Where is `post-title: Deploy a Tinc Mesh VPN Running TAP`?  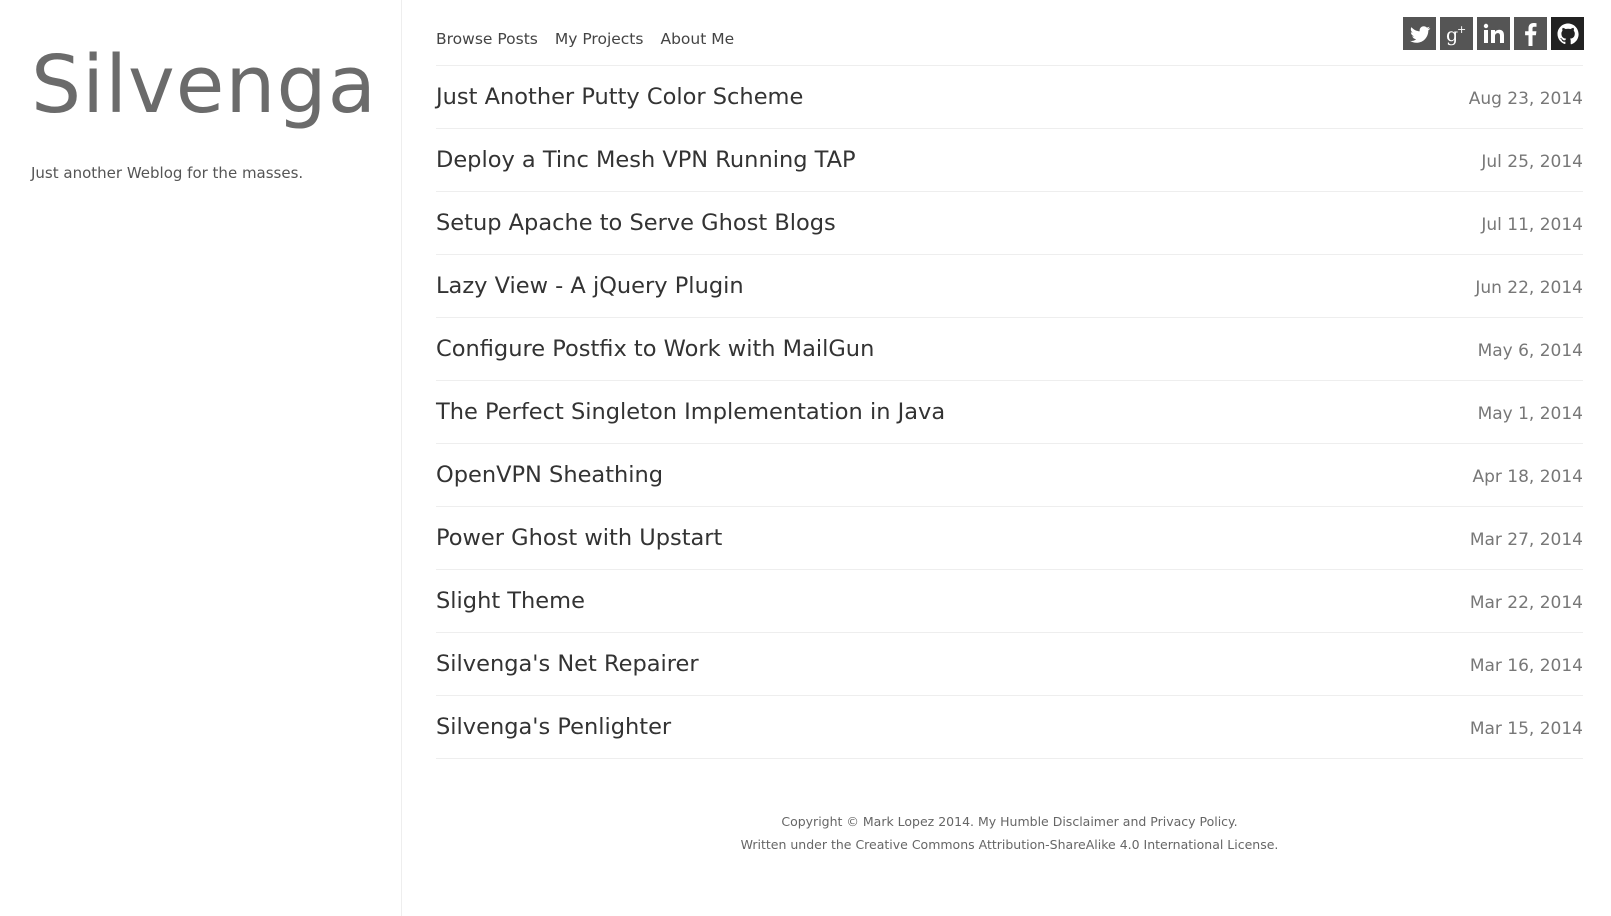 post-title: Deploy a Tinc Mesh VPN Running TAP is located at coordinates (646, 160).